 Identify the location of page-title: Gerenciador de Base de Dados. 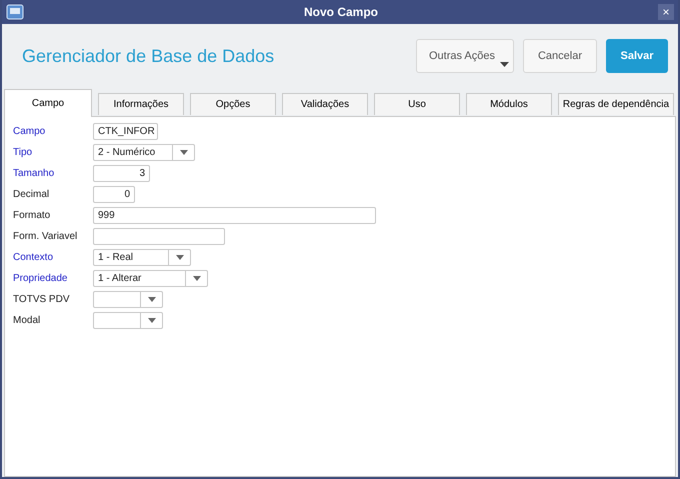
(149, 56).